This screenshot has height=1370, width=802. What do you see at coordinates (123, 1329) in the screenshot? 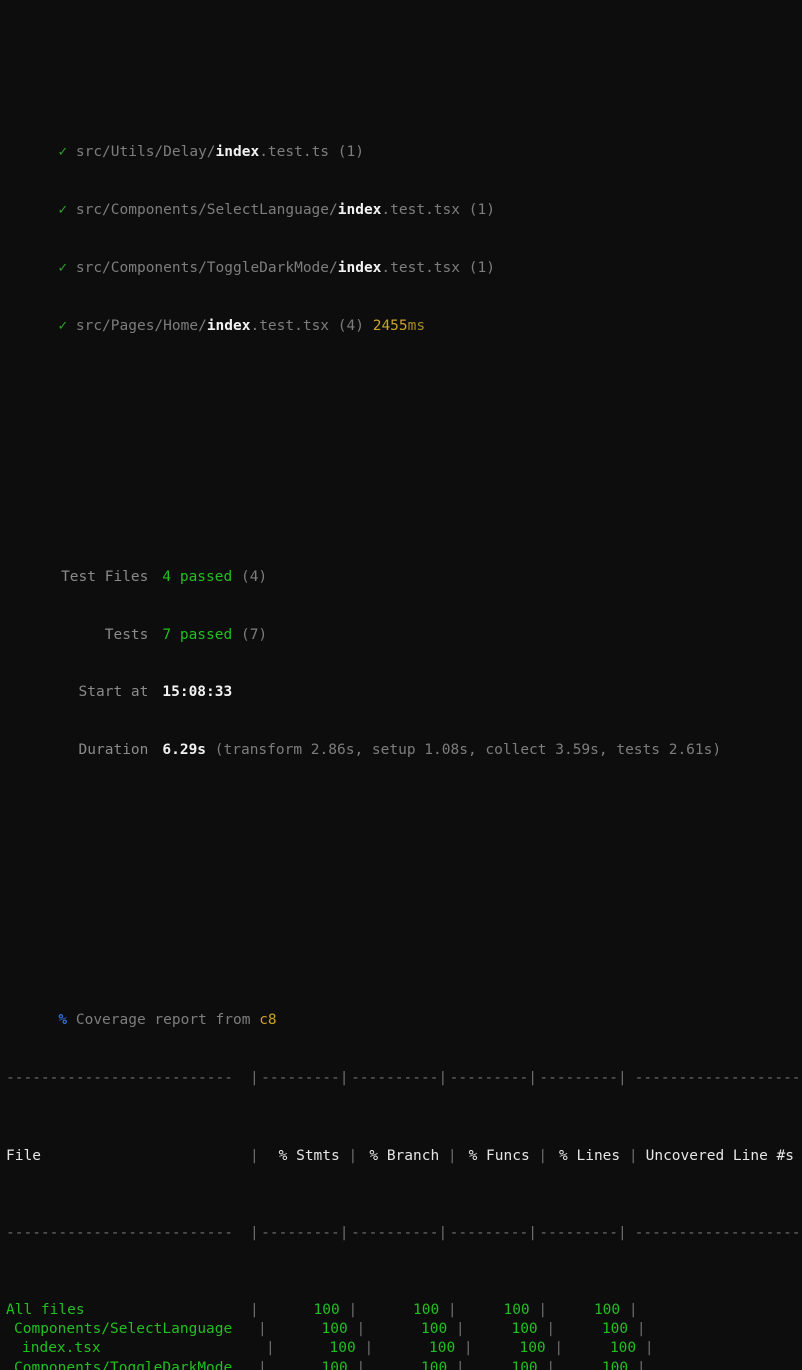
I see `coverage-file-name: Components/SelectLanguage` at bounding box center [123, 1329].